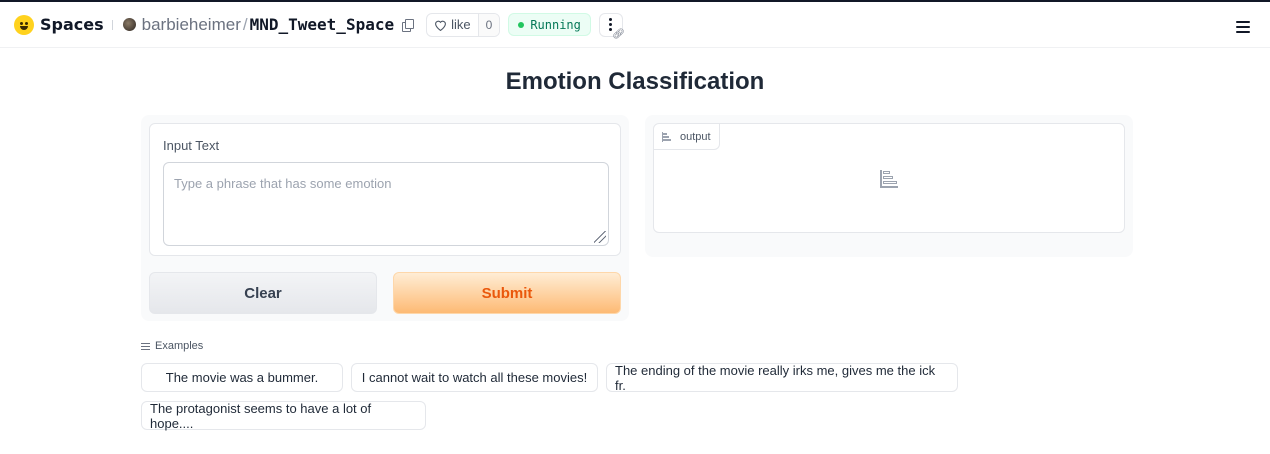 The height and width of the screenshot is (454, 1270). What do you see at coordinates (441, 25) in the screenshot?
I see `heart-icon` at bounding box center [441, 25].